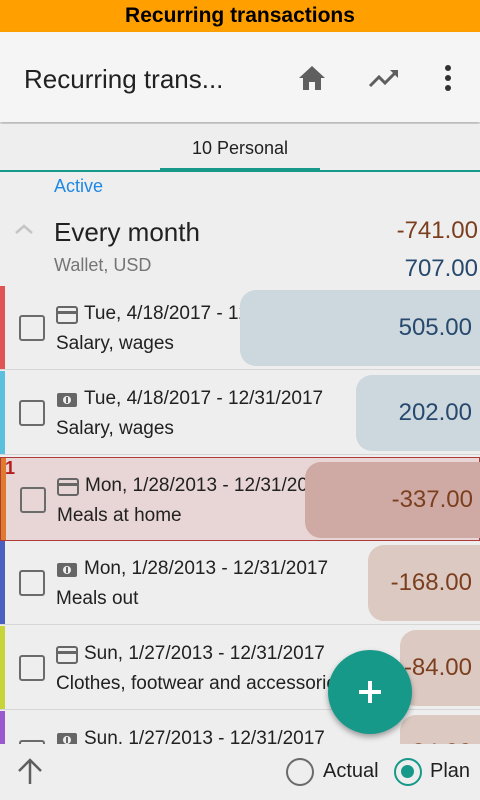 This screenshot has width=480, height=800. Describe the element at coordinates (312, 78) in the screenshot. I see `home-icon` at that location.